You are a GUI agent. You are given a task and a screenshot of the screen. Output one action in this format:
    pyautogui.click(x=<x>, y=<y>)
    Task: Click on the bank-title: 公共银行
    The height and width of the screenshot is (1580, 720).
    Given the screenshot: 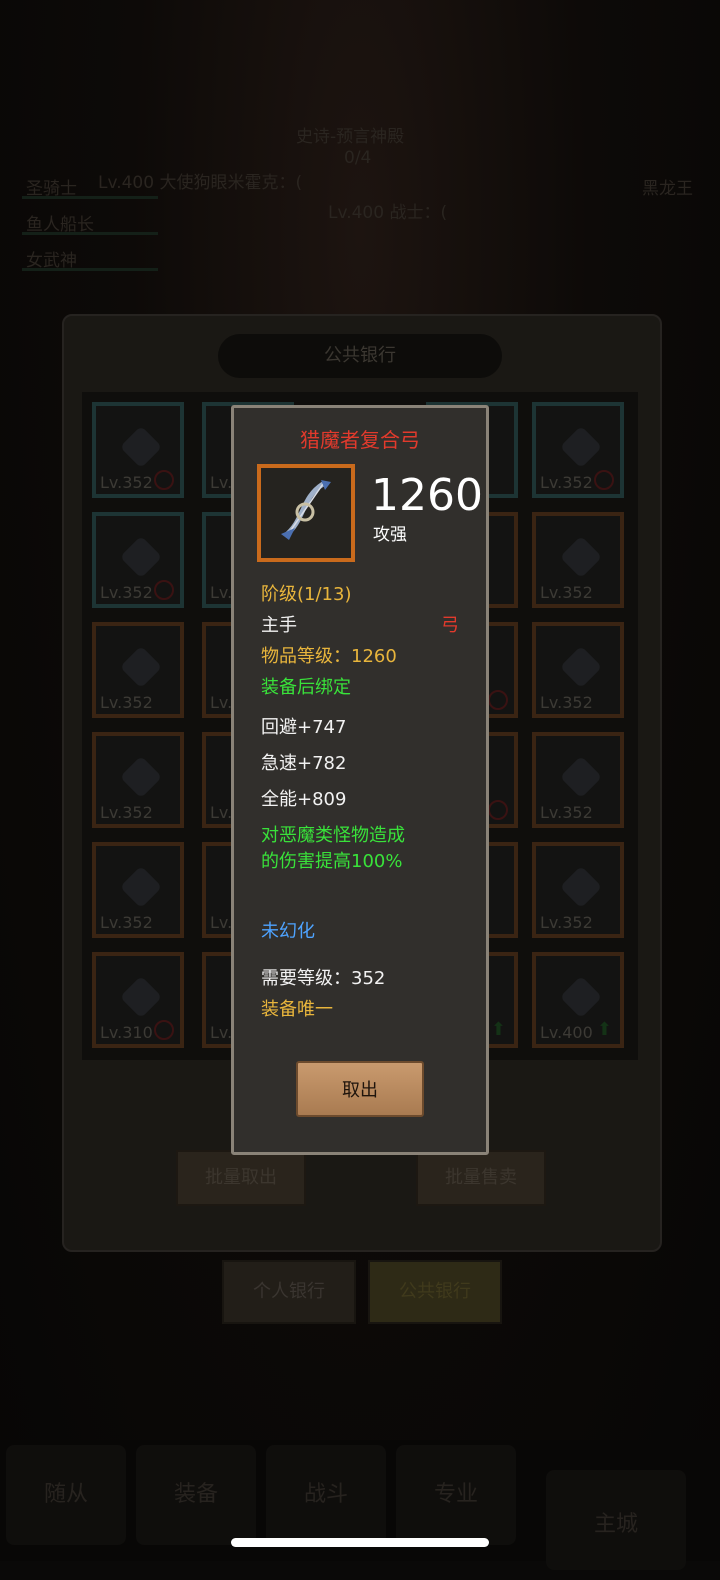 What is the action you would take?
    pyautogui.click(x=360, y=356)
    